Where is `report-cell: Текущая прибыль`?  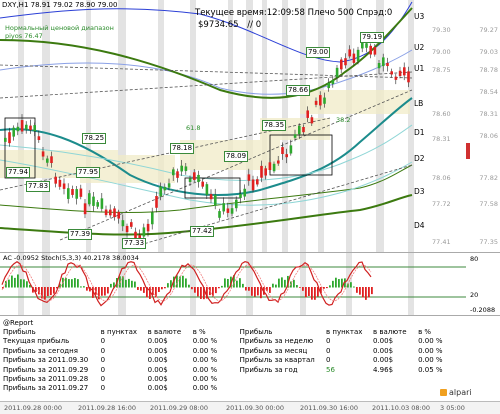
report-cell: Текущая прибыль is located at coordinates (36, 341).